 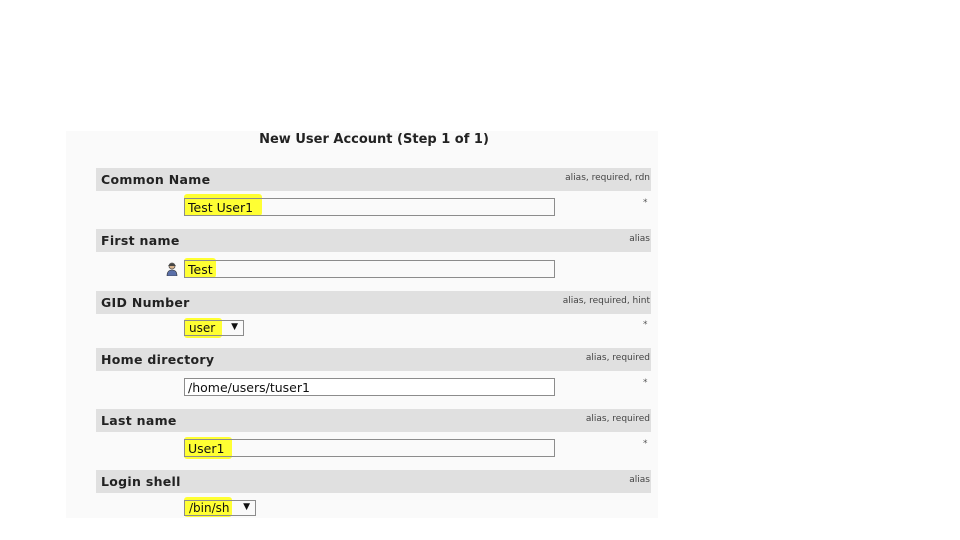 What do you see at coordinates (373, 179) in the screenshot?
I see `section-header-common-name: Common Name alias, required, rdn` at bounding box center [373, 179].